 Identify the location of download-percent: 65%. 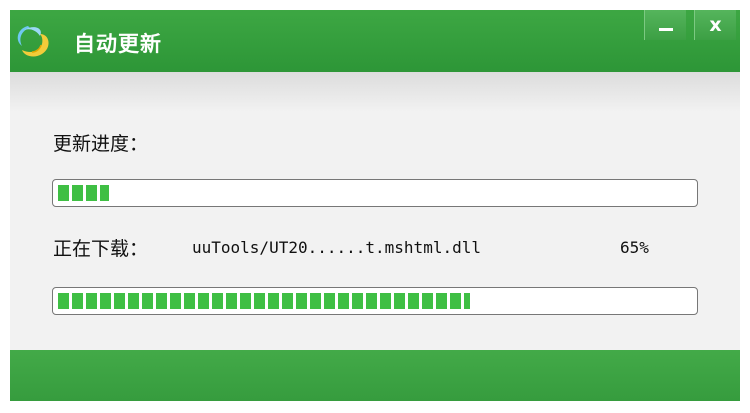
(634, 247).